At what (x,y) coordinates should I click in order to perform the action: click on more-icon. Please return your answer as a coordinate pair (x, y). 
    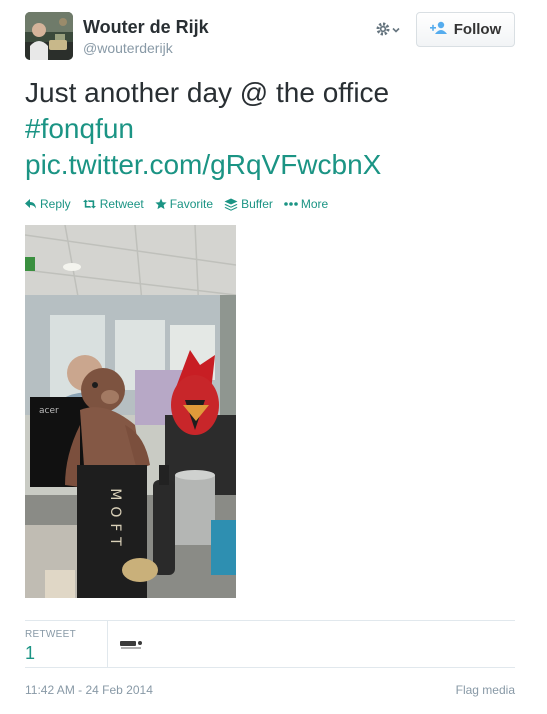
    Looking at the image, I should click on (291, 204).